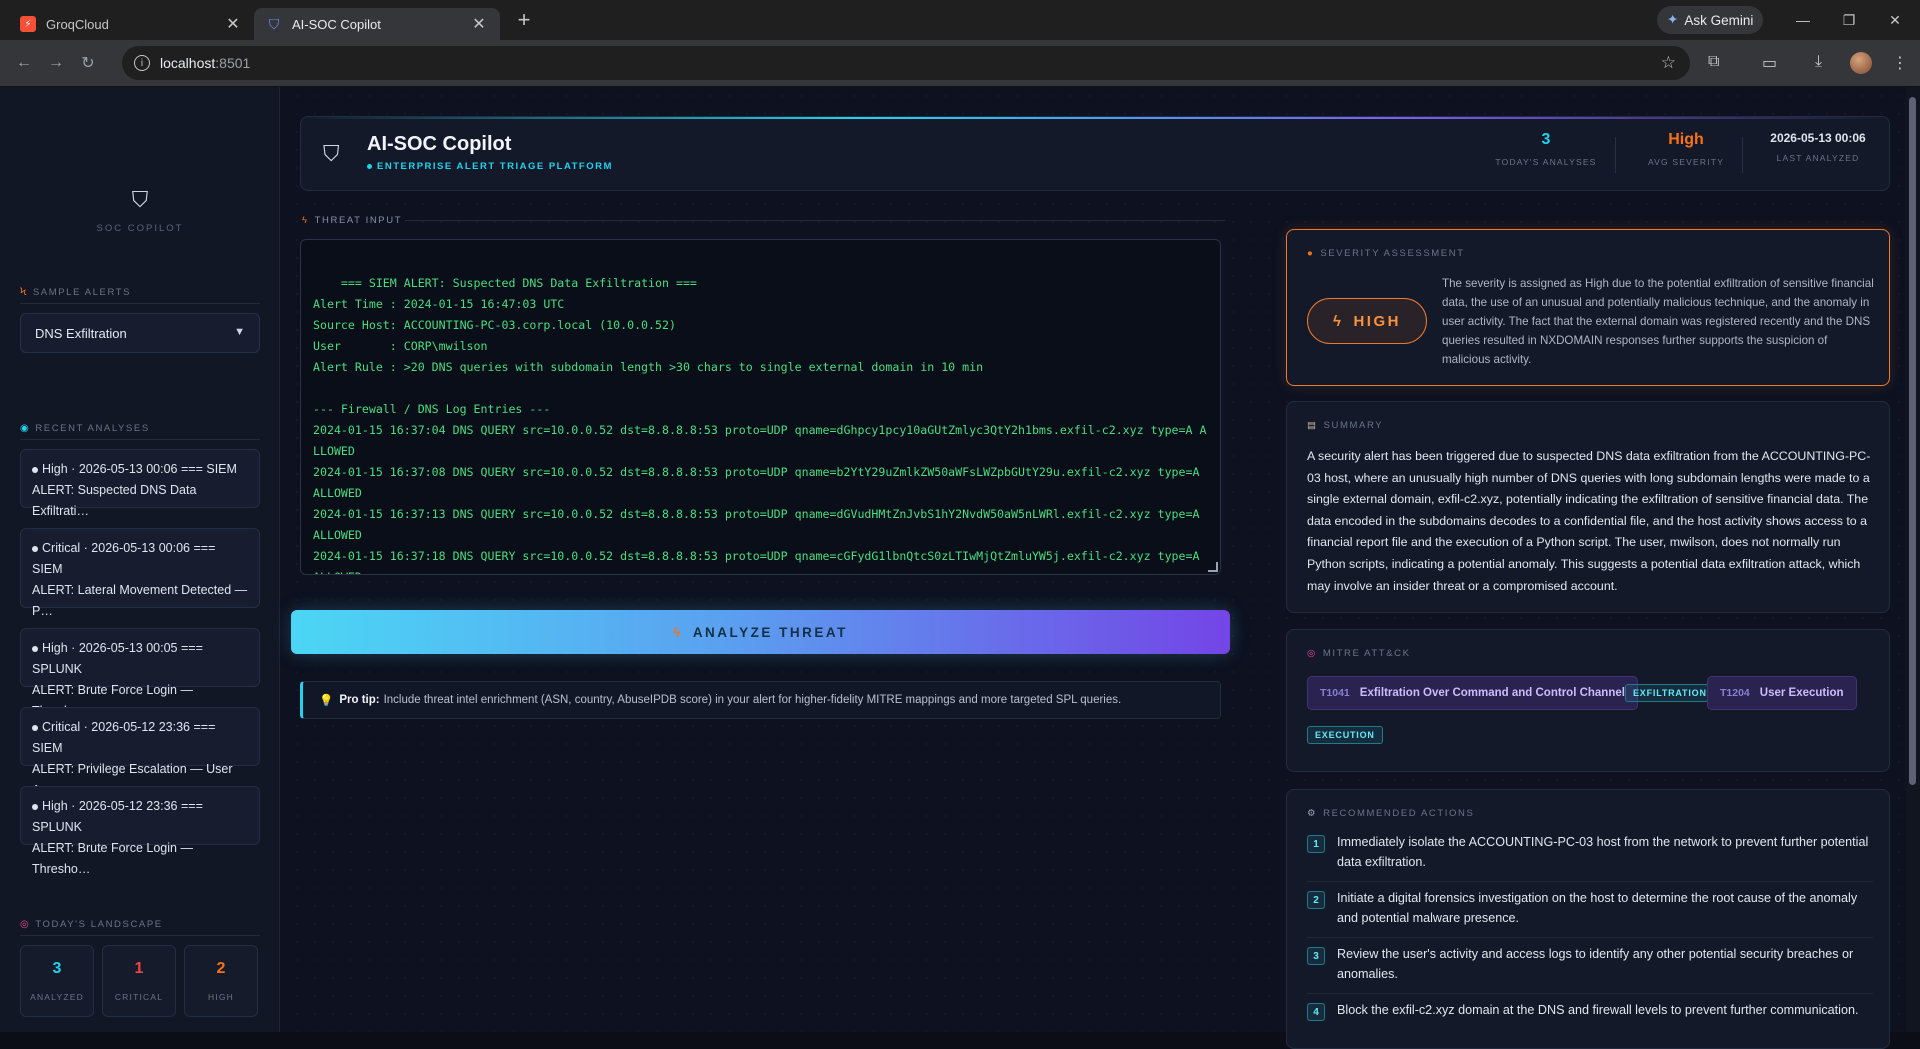 This screenshot has width=1920, height=1049. I want to click on action-number: 1, so click(1316, 844).